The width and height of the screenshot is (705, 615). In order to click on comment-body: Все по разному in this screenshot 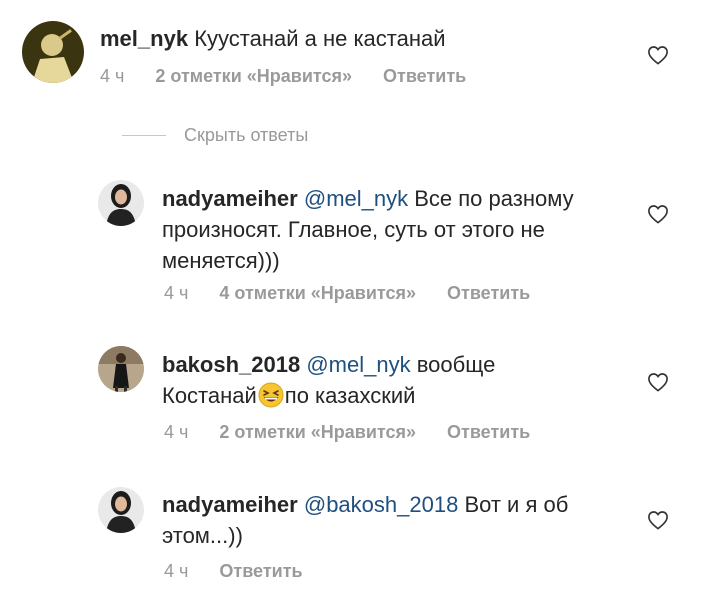, I will do `click(494, 198)`.